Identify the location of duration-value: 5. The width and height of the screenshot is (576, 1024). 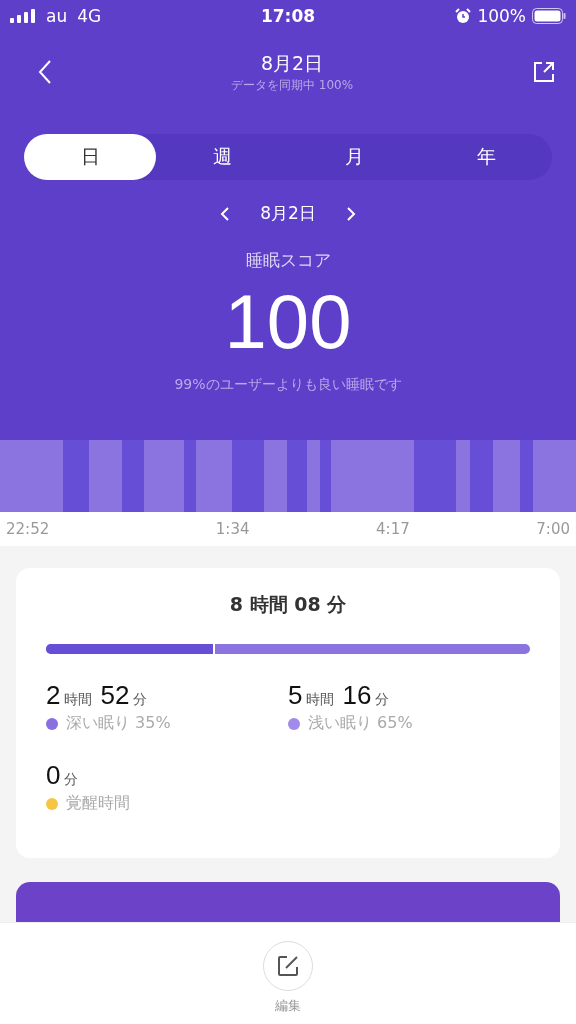
(295, 695).